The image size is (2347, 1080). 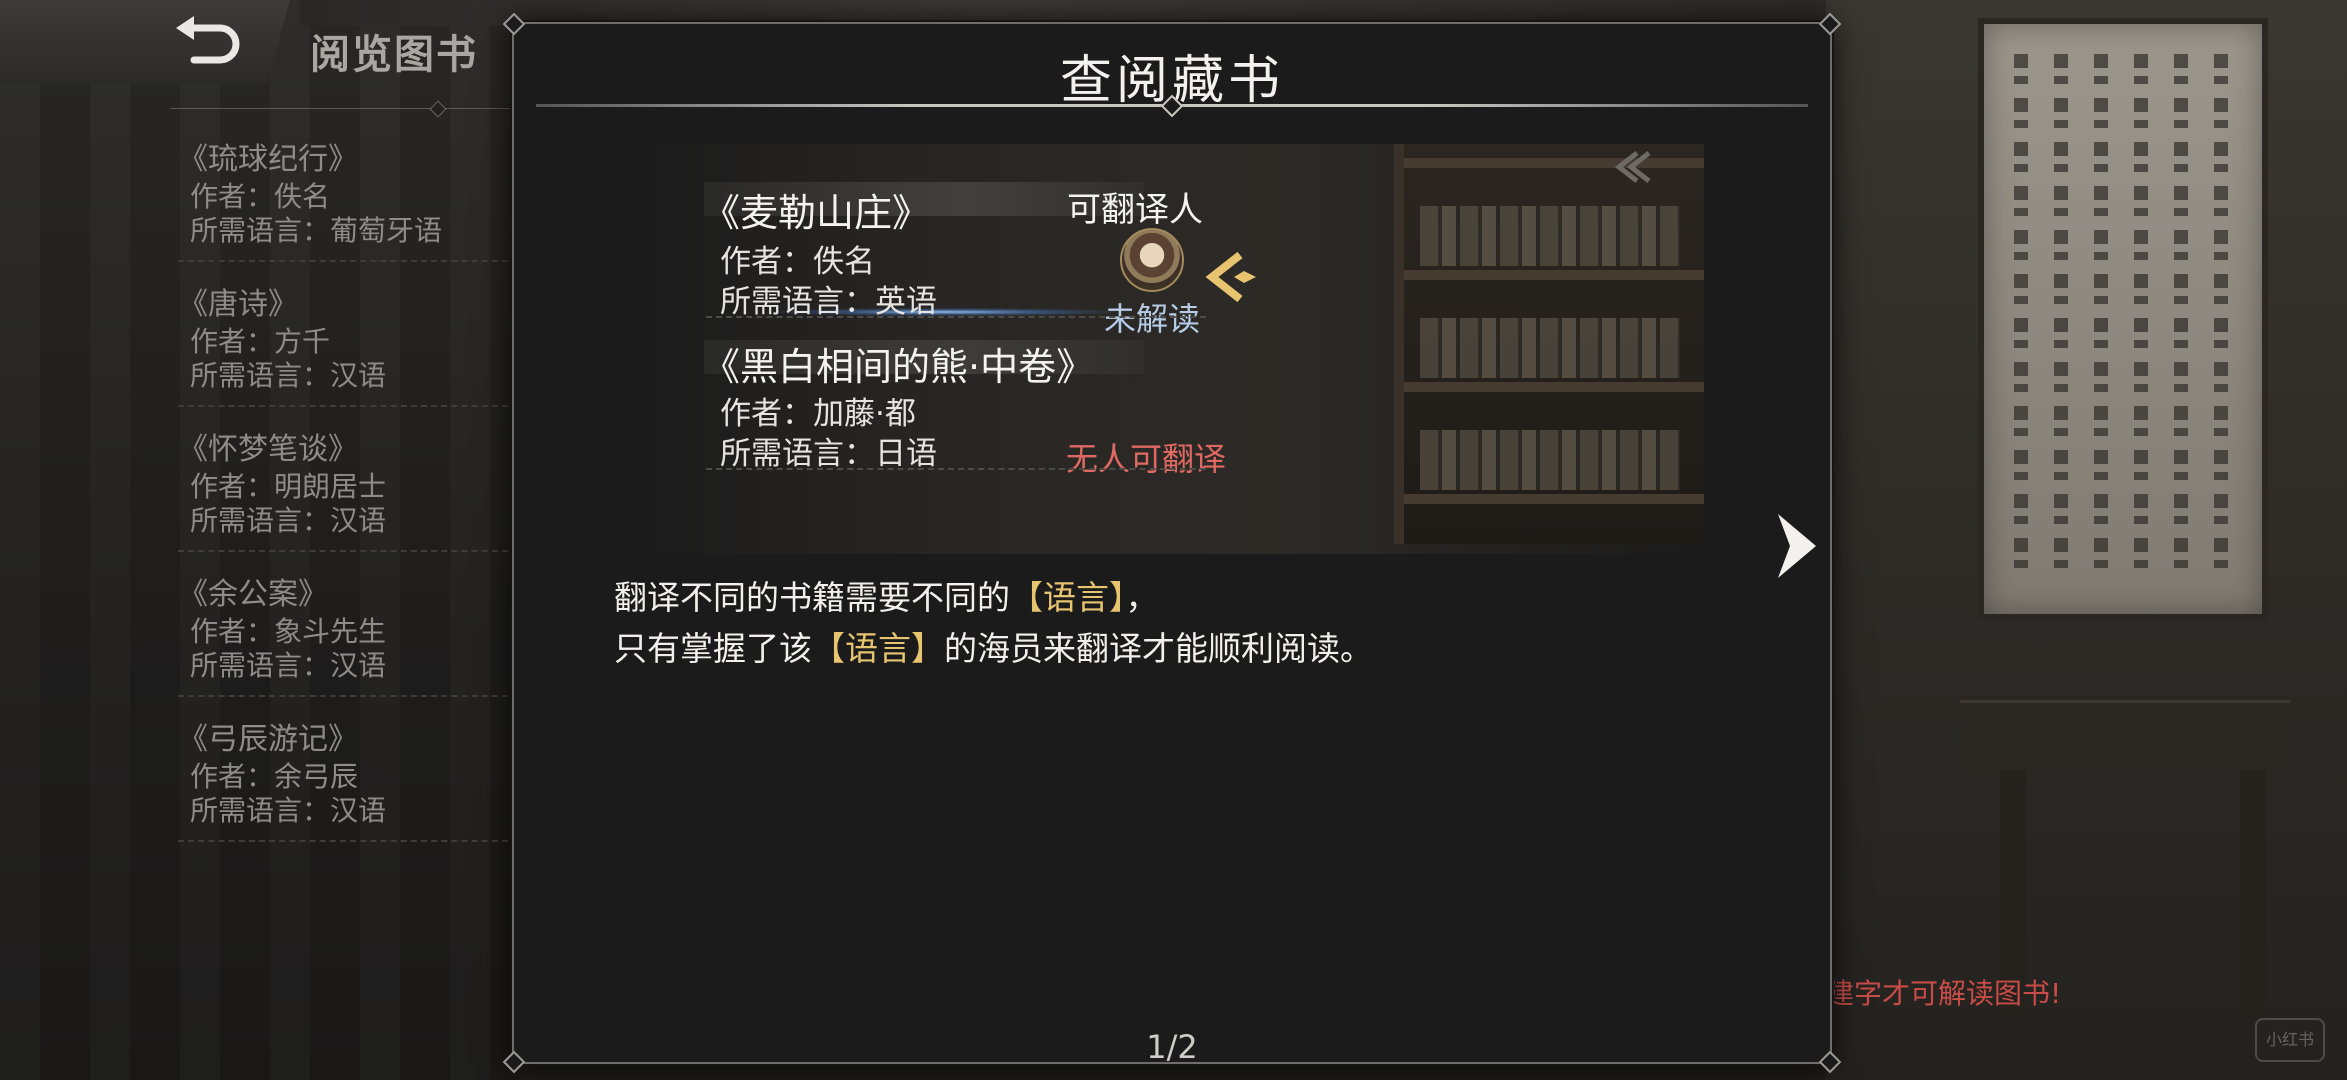 What do you see at coordinates (1549, 344) in the screenshot?
I see `bookshelf-illustration` at bounding box center [1549, 344].